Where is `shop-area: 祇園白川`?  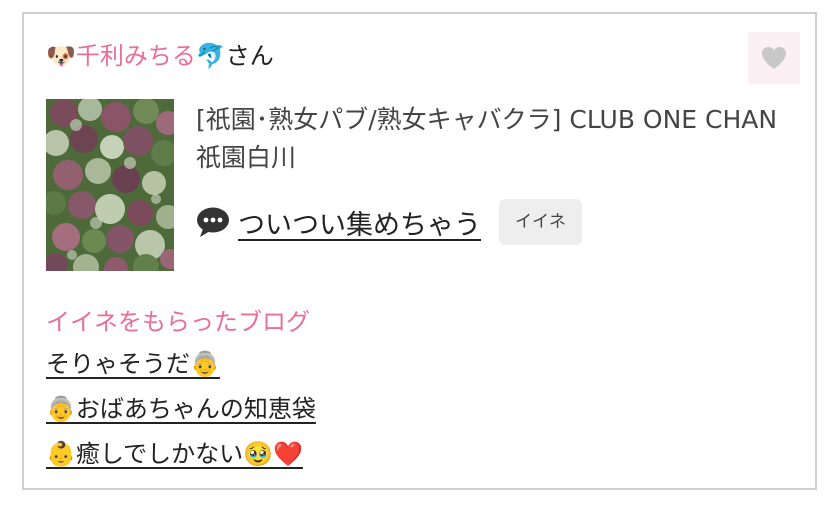 shop-area: 祇園白川 is located at coordinates (246, 157).